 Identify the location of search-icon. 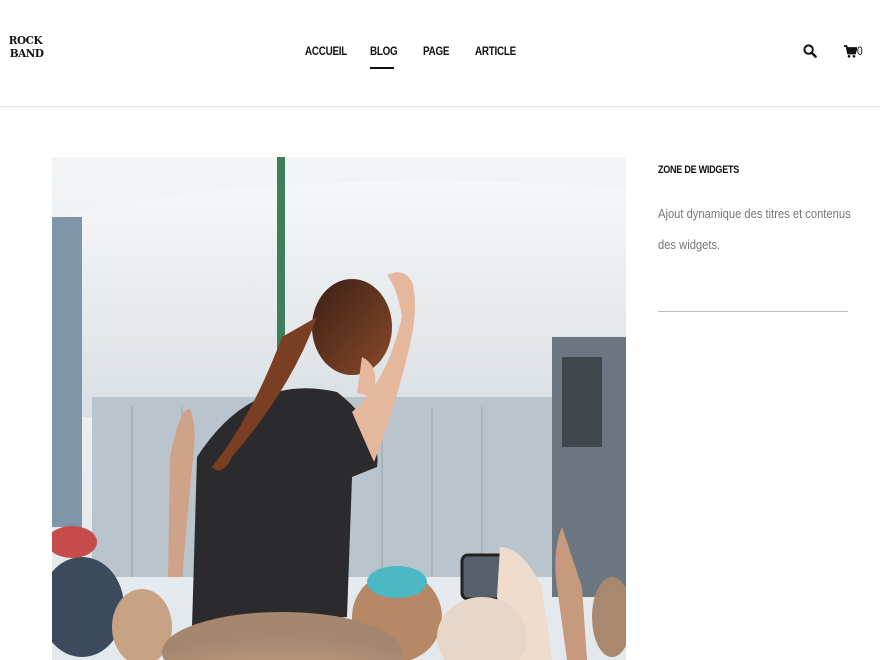
(810, 51).